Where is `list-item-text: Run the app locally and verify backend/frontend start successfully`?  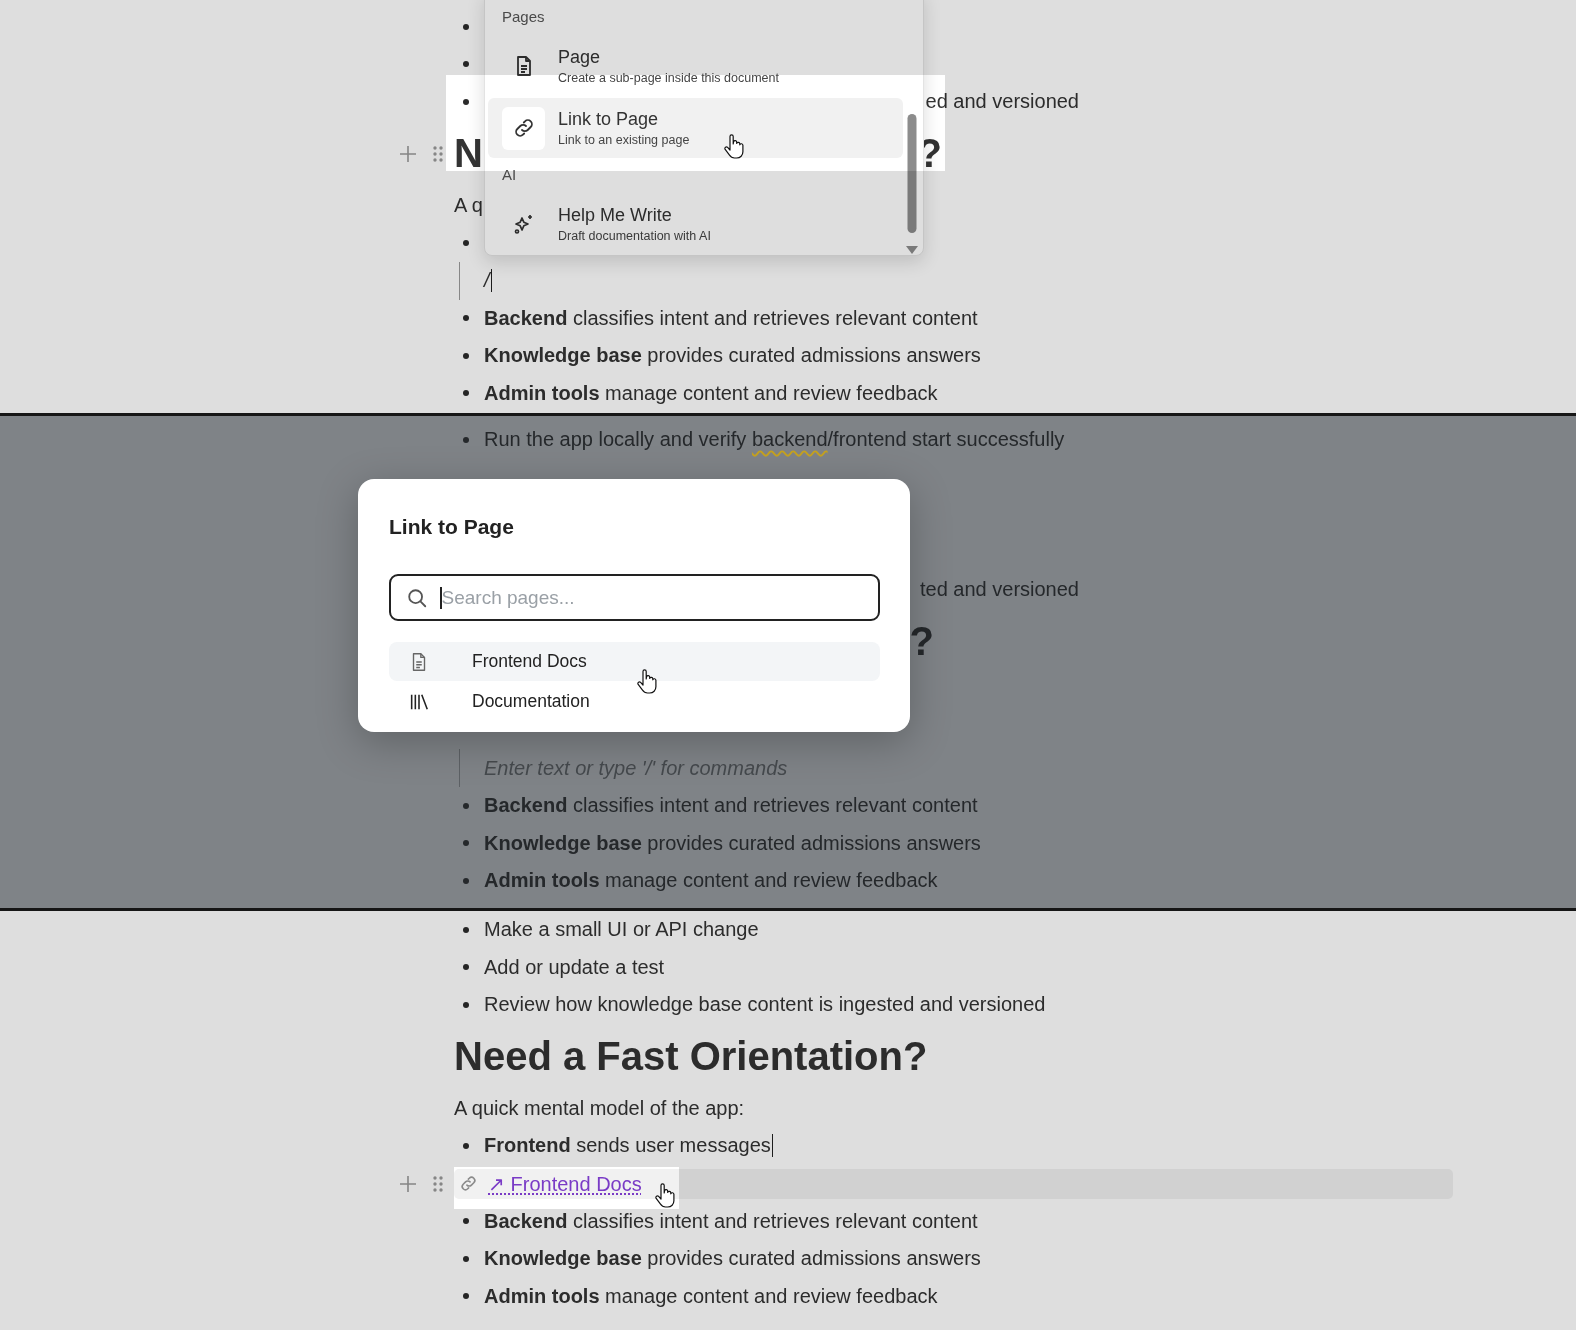
list-item-text: Run the app locally and verify backend/frontend start successfully is located at coordinates (774, 440).